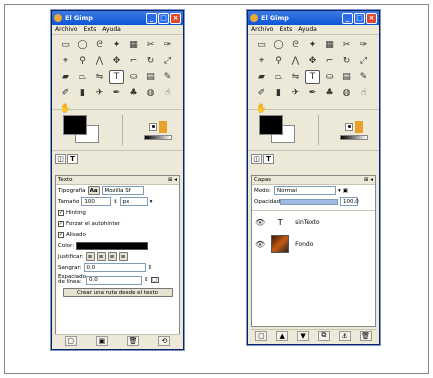 The height and width of the screenshot is (378, 433). I want to click on indent-field: 0.0, so click(114, 267).